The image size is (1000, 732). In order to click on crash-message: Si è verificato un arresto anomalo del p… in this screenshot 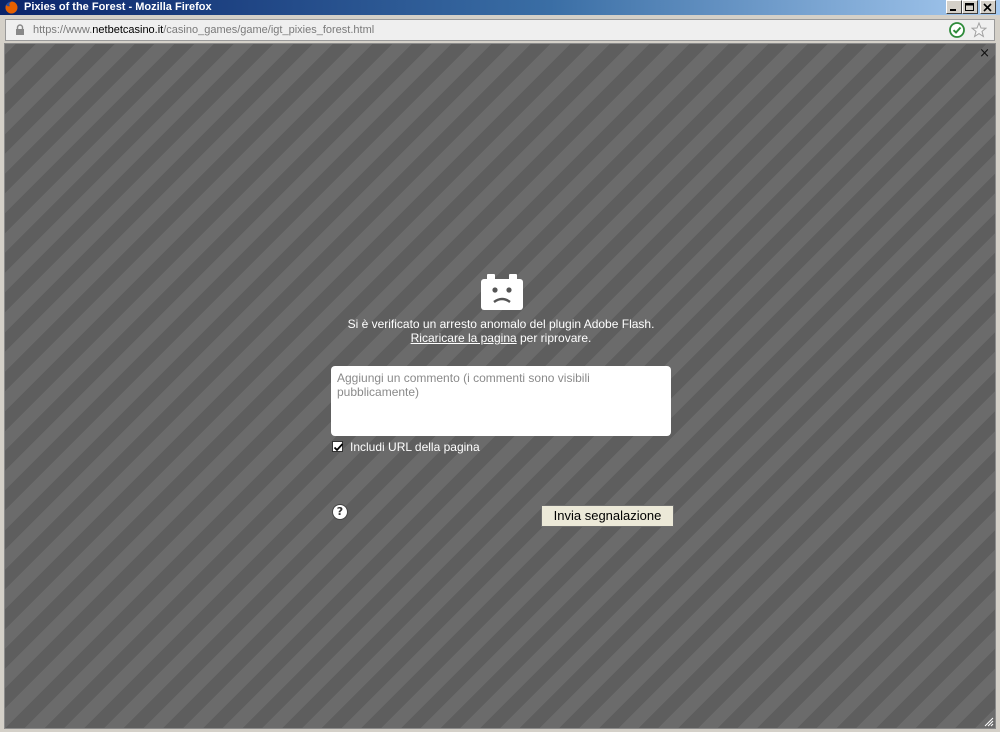, I will do `click(501, 331)`.